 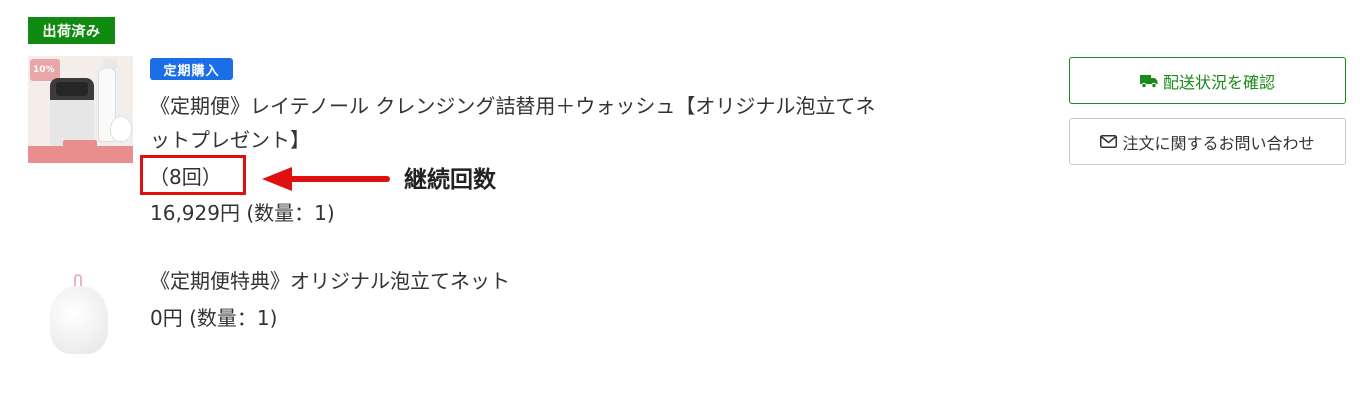 What do you see at coordinates (242, 213) in the screenshot?
I see `item-price-quantity: 16,929円 (数量：1)` at bounding box center [242, 213].